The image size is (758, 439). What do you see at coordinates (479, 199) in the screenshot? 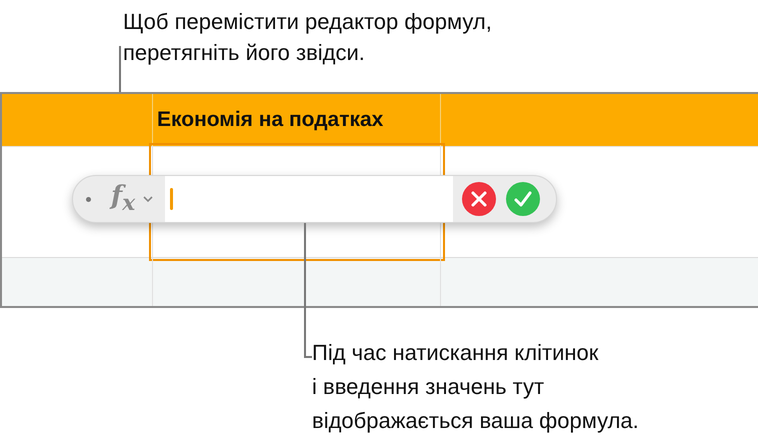
I see `cancel-button` at bounding box center [479, 199].